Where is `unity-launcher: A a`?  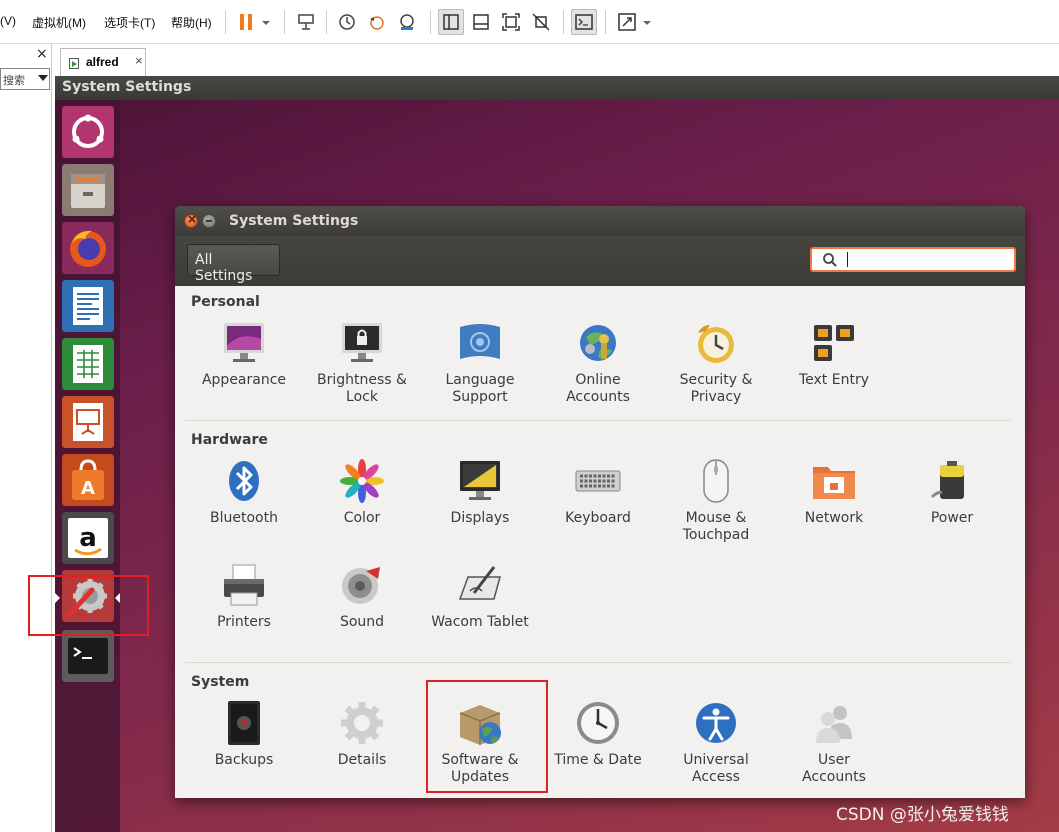 unity-launcher: A a is located at coordinates (87, 466).